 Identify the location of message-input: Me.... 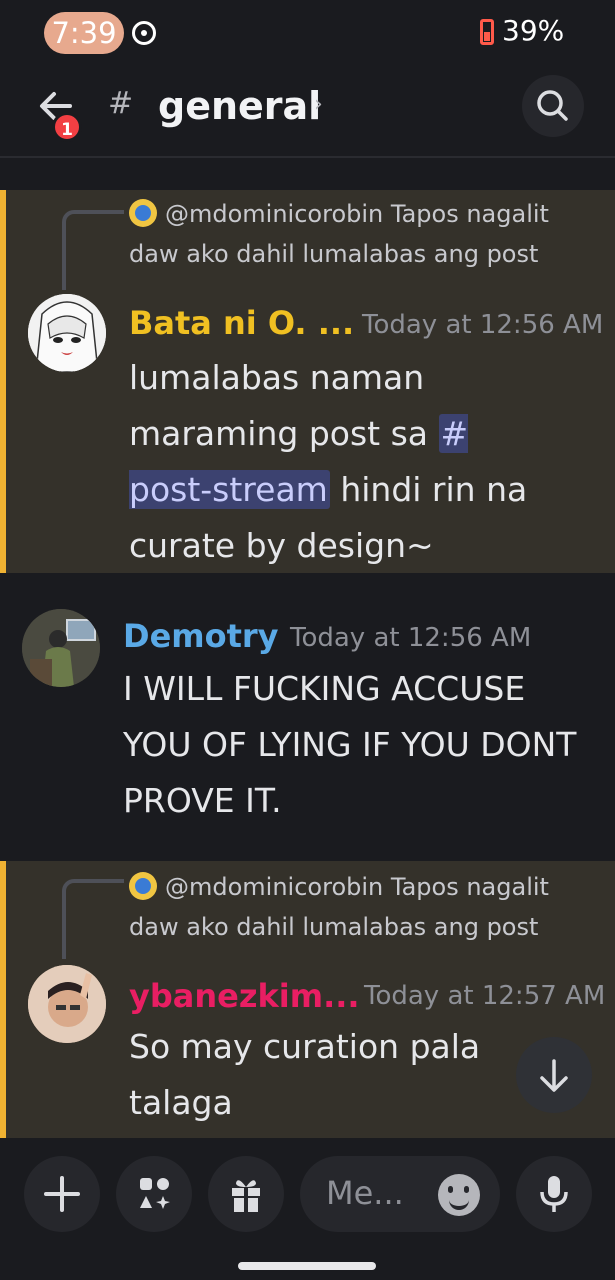
(400, 1194).